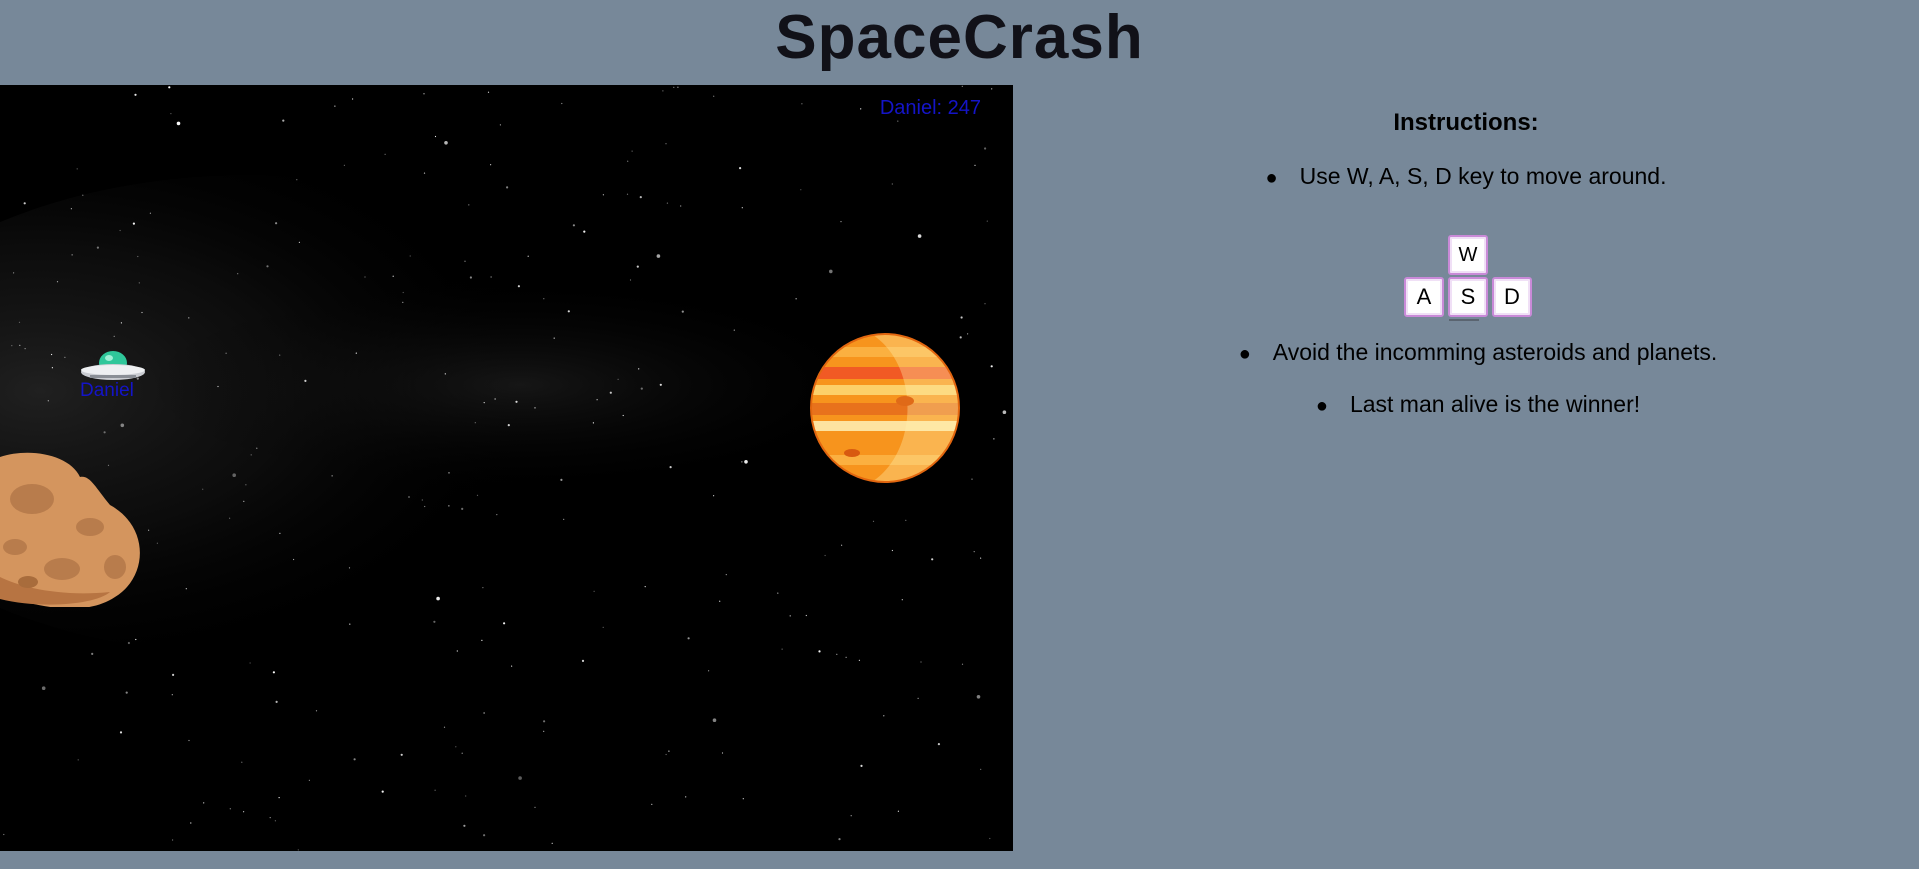 This screenshot has height=869, width=1919. I want to click on player-name-label: Daniel, so click(107, 390).